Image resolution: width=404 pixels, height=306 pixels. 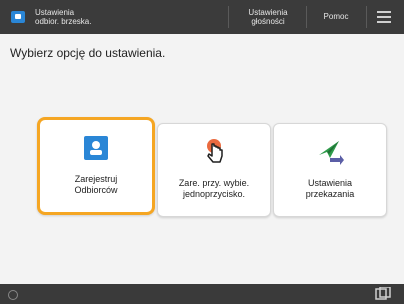 I want to click on forward-send-icon, so click(x=330, y=152).